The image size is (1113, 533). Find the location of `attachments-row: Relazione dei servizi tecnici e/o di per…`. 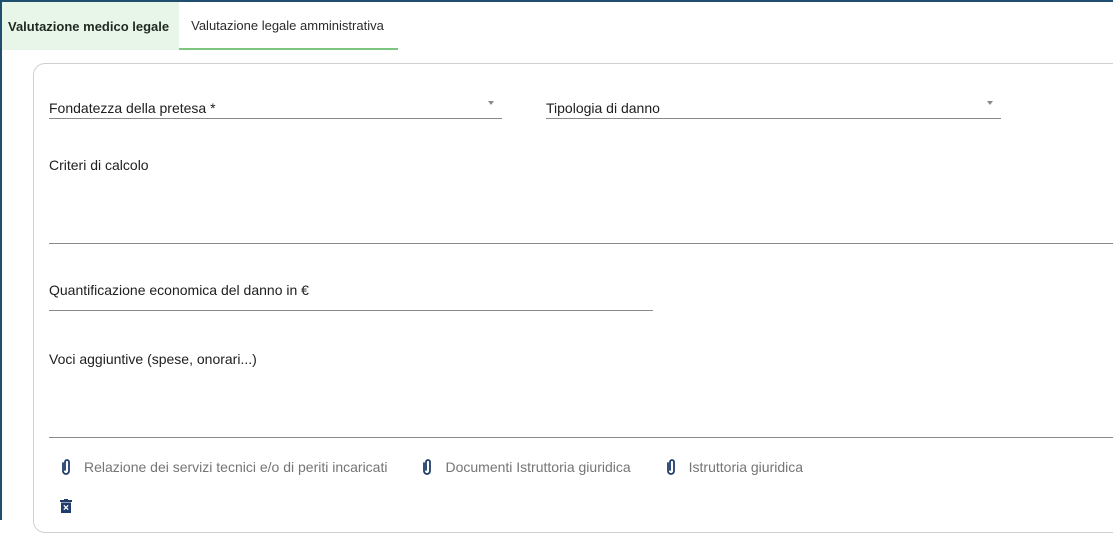

attachments-row: Relazione dei servizi tecnici e/o di per… is located at coordinates (448, 467).